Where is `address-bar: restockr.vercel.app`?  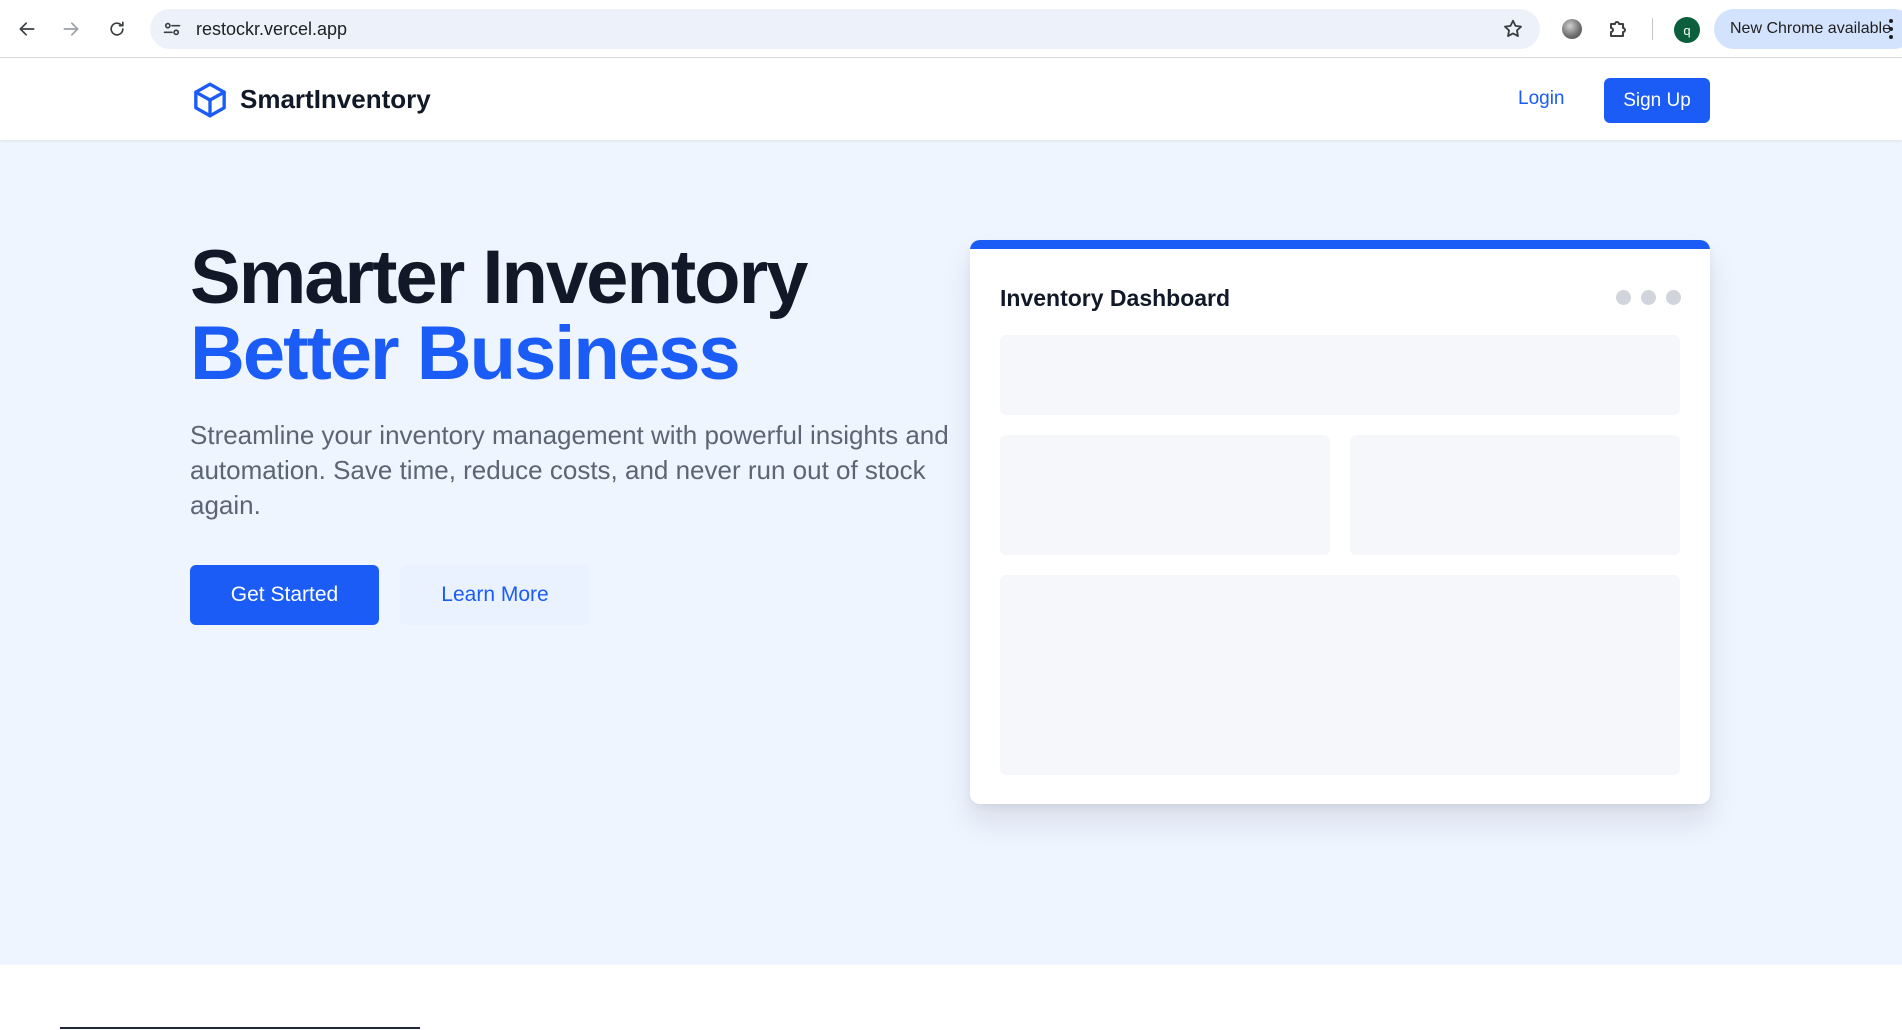
address-bar: restockr.vercel.app is located at coordinates (845, 29).